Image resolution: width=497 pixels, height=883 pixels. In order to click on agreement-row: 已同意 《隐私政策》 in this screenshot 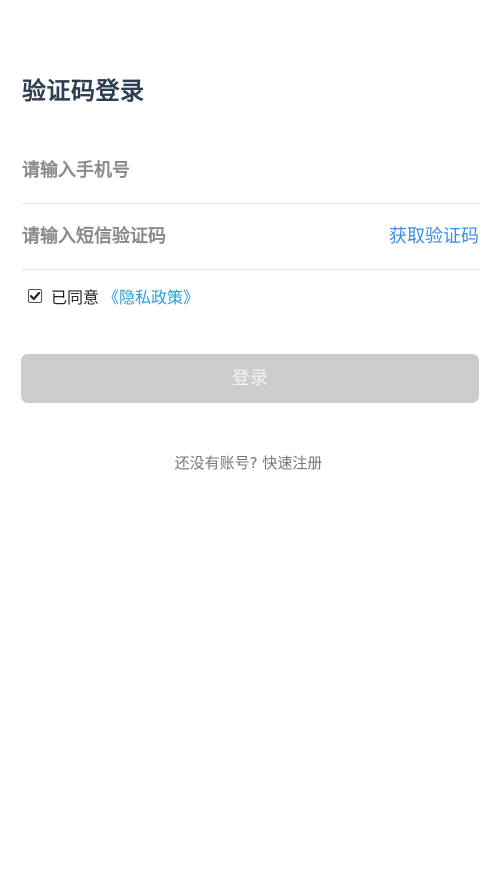, I will do `click(113, 296)`.